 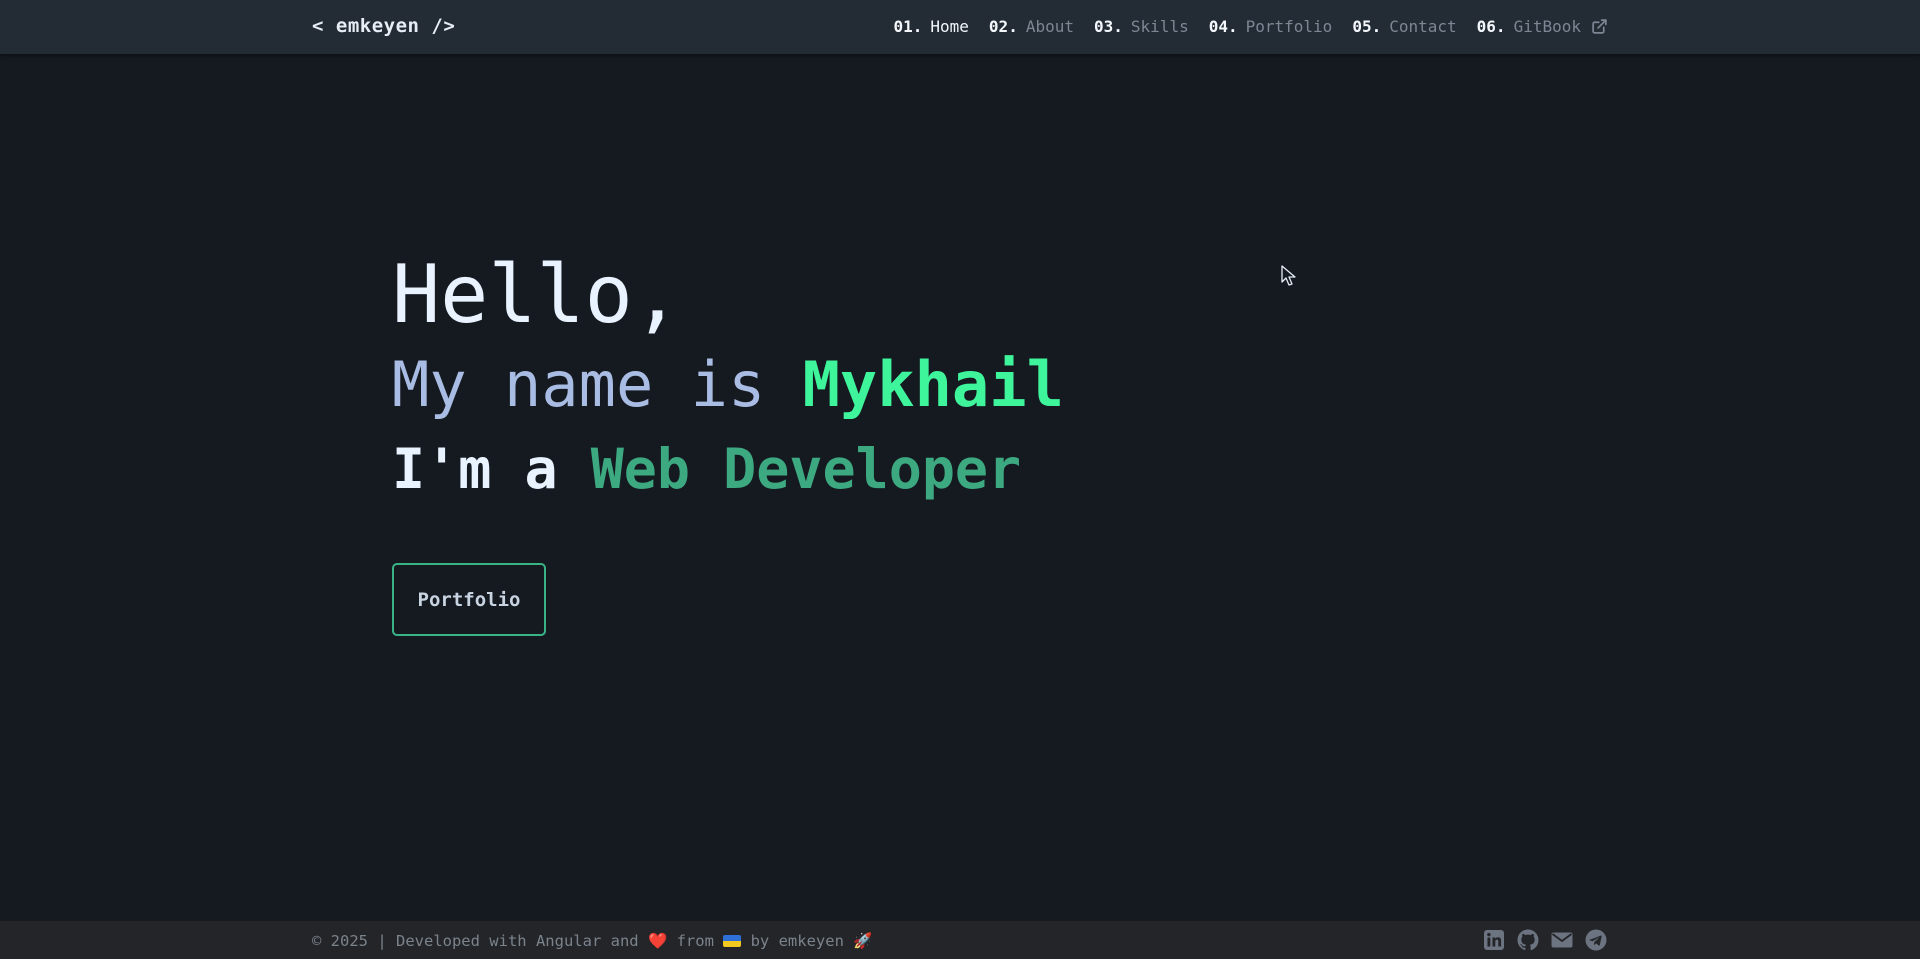 What do you see at coordinates (491, 469) in the screenshot?
I see `role-prefix: I'm a` at bounding box center [491, 469].